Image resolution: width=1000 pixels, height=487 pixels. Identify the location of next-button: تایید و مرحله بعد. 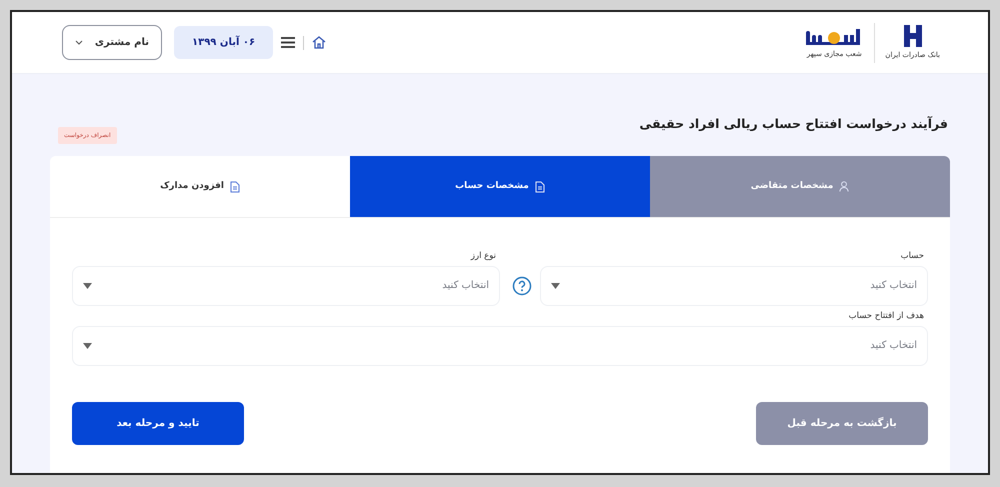
(158, 423).